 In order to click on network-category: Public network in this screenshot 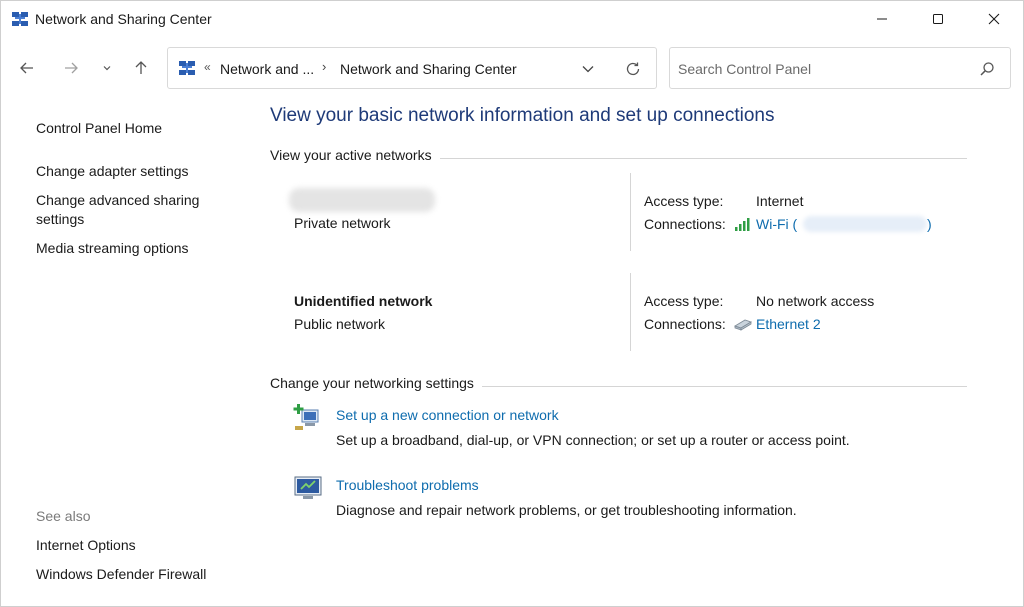, I will do `click(339, 324)`.